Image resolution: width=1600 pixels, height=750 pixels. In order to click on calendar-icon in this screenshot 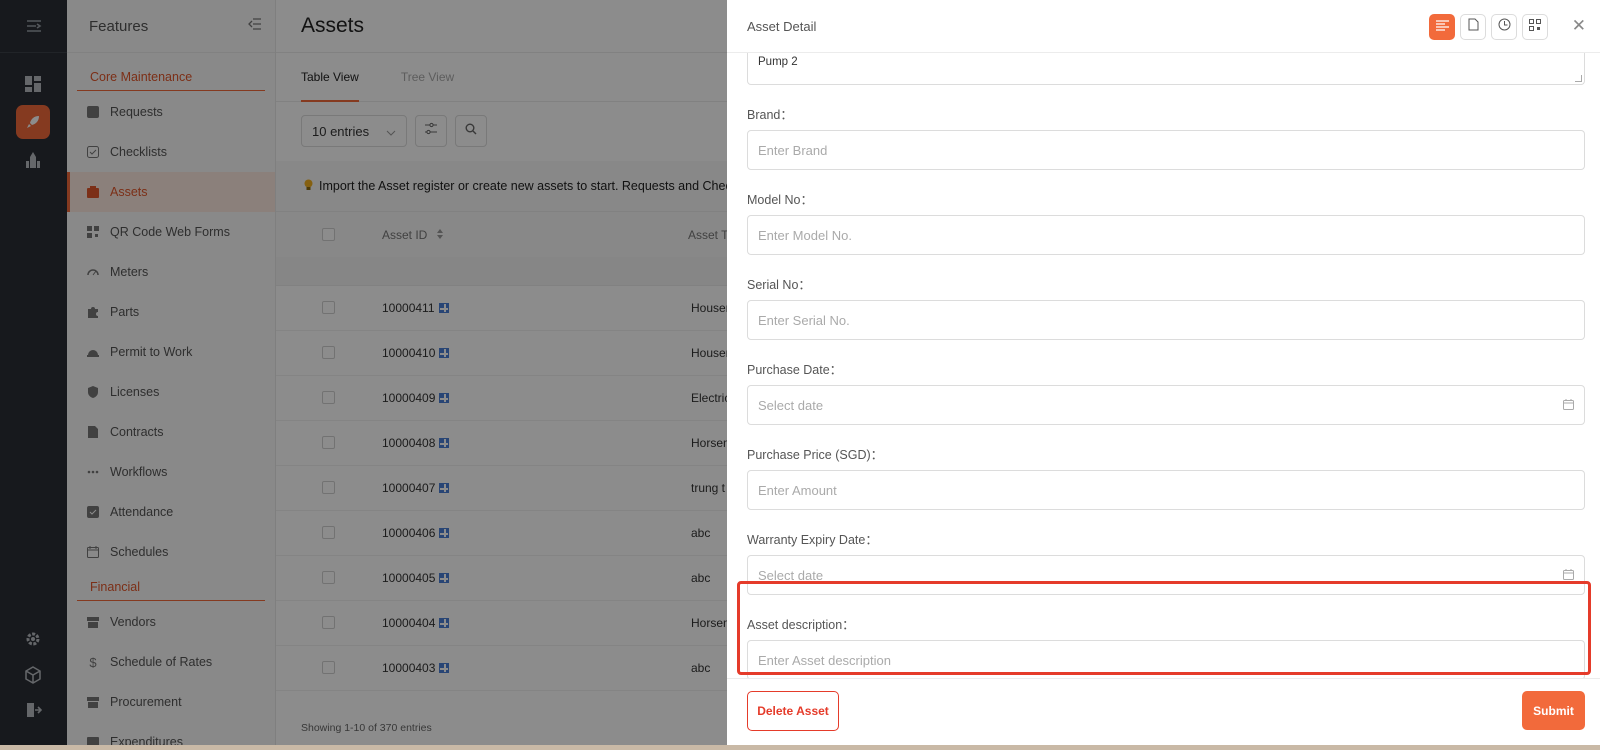, I will do `click(1568, 405)`.